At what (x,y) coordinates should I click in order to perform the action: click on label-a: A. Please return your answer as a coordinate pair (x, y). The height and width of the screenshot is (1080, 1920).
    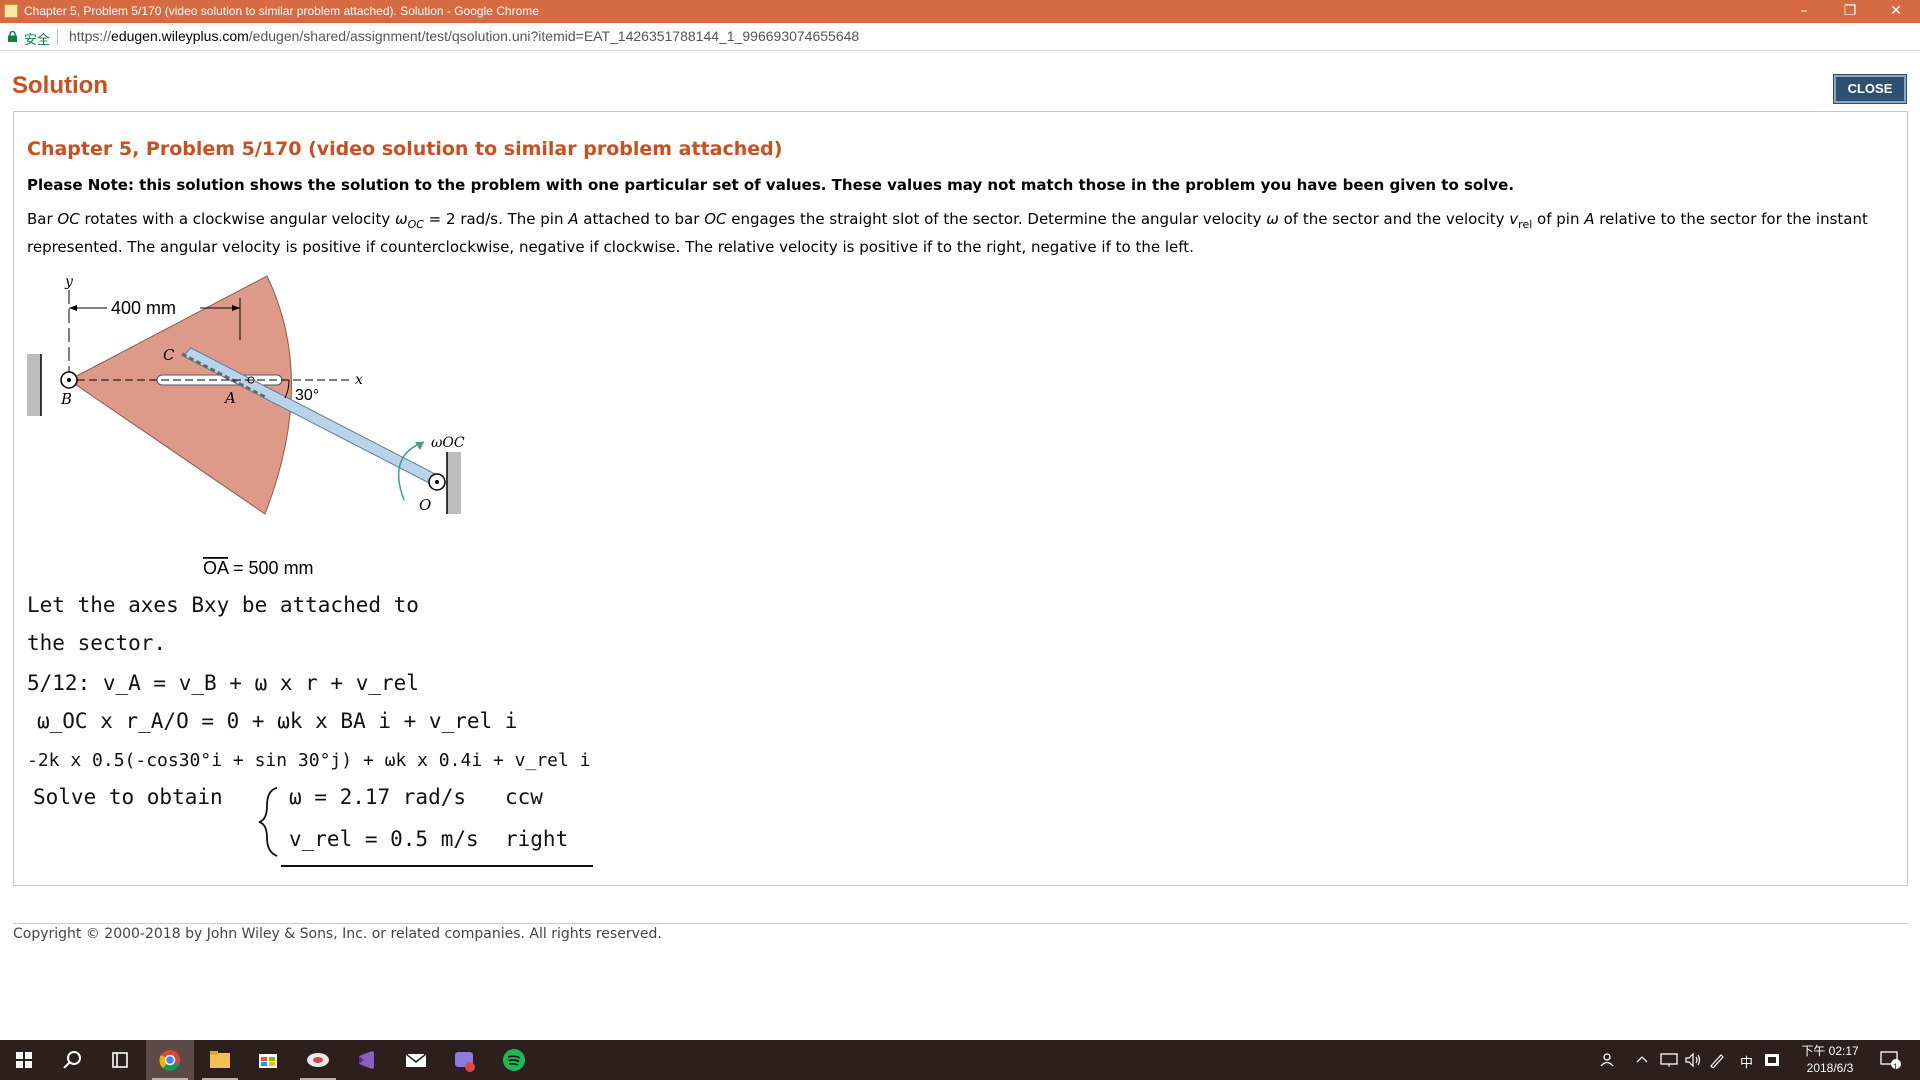
    Looking at the image, I should click on (229, 398).